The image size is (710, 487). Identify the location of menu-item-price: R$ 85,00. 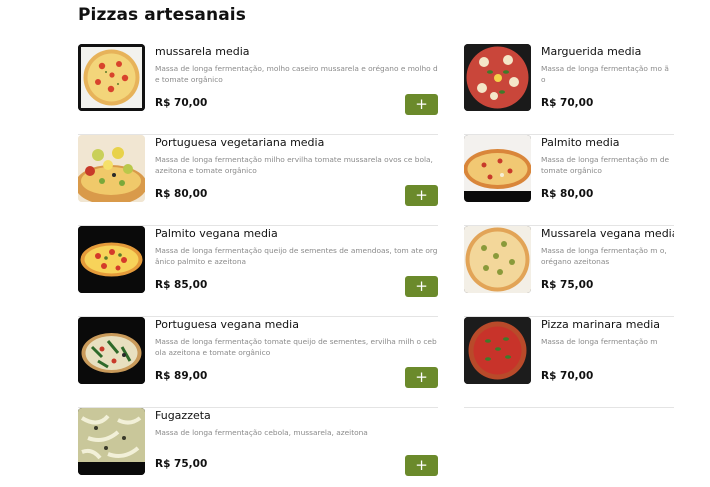
(181, 285).